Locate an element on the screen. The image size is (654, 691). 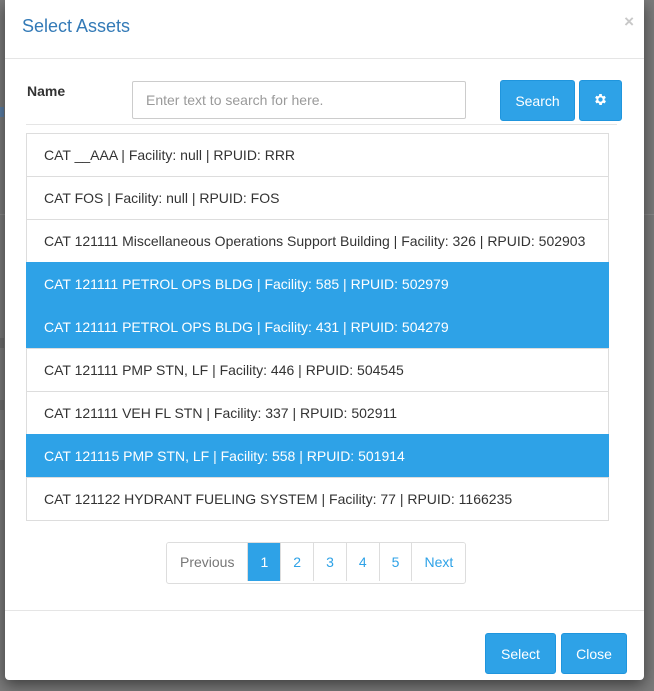
modal-title: Select Assets is located at coordinates (76, 26).